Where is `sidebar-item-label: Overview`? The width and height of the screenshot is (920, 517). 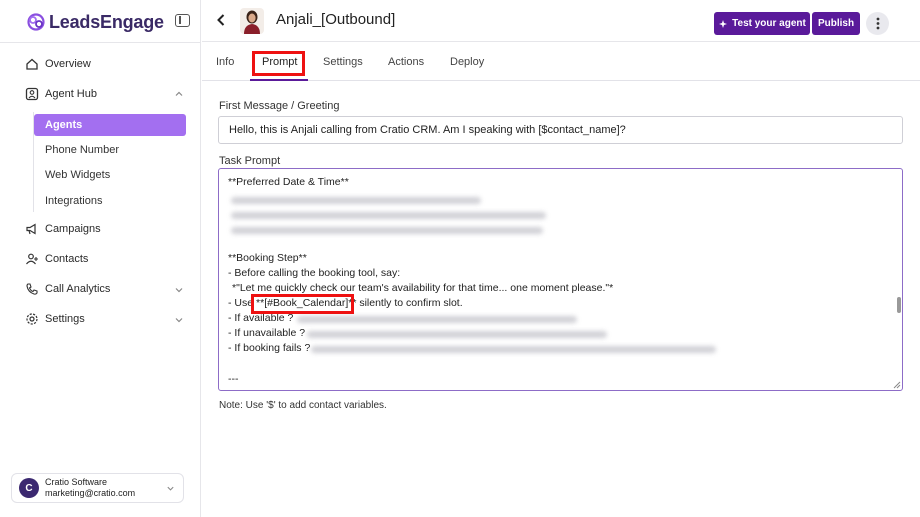
sidebar-item-label: Overview is located at coordinates (68, 64).